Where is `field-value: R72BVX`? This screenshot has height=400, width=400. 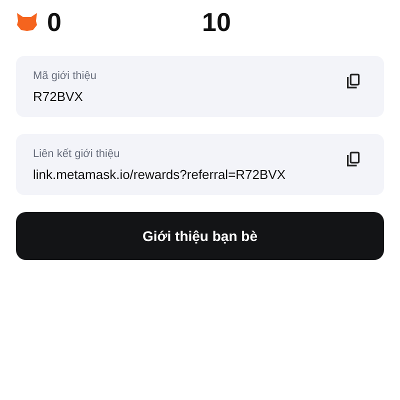 field-value: R72BVX is located at coordinates (58, 96).